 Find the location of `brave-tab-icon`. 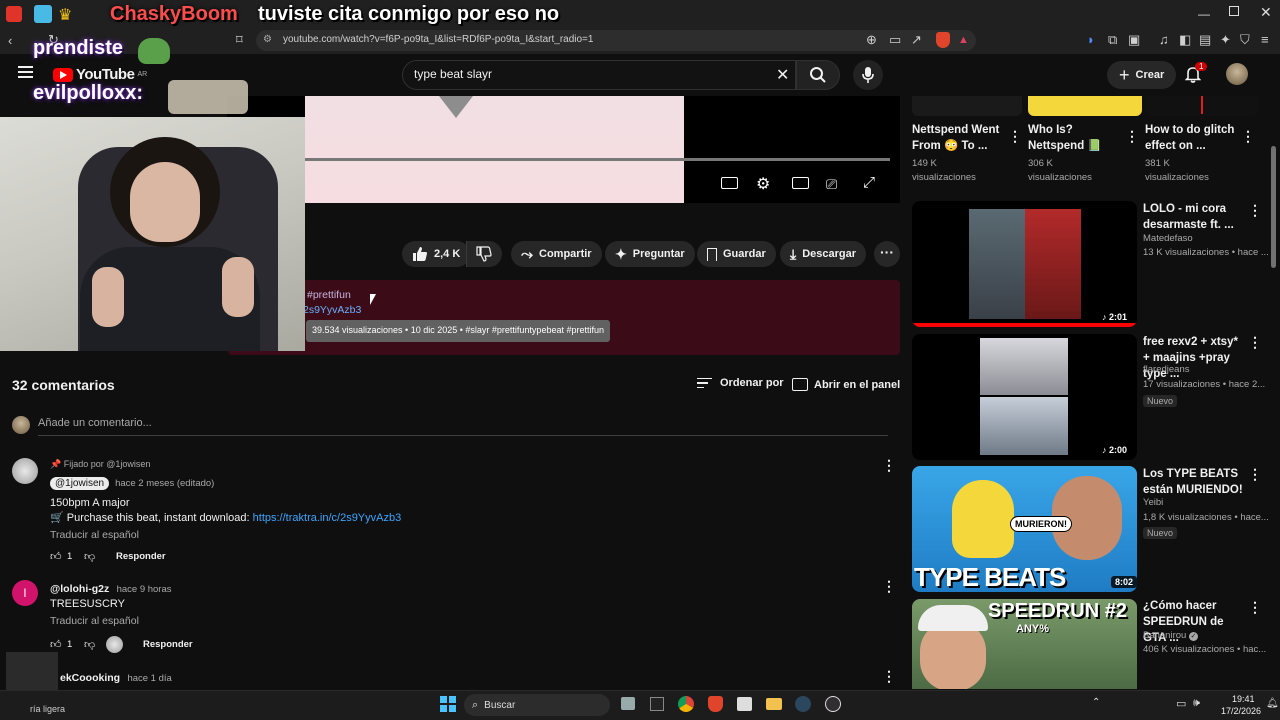

brave-tab-icon is located at coordinates (14, 14).